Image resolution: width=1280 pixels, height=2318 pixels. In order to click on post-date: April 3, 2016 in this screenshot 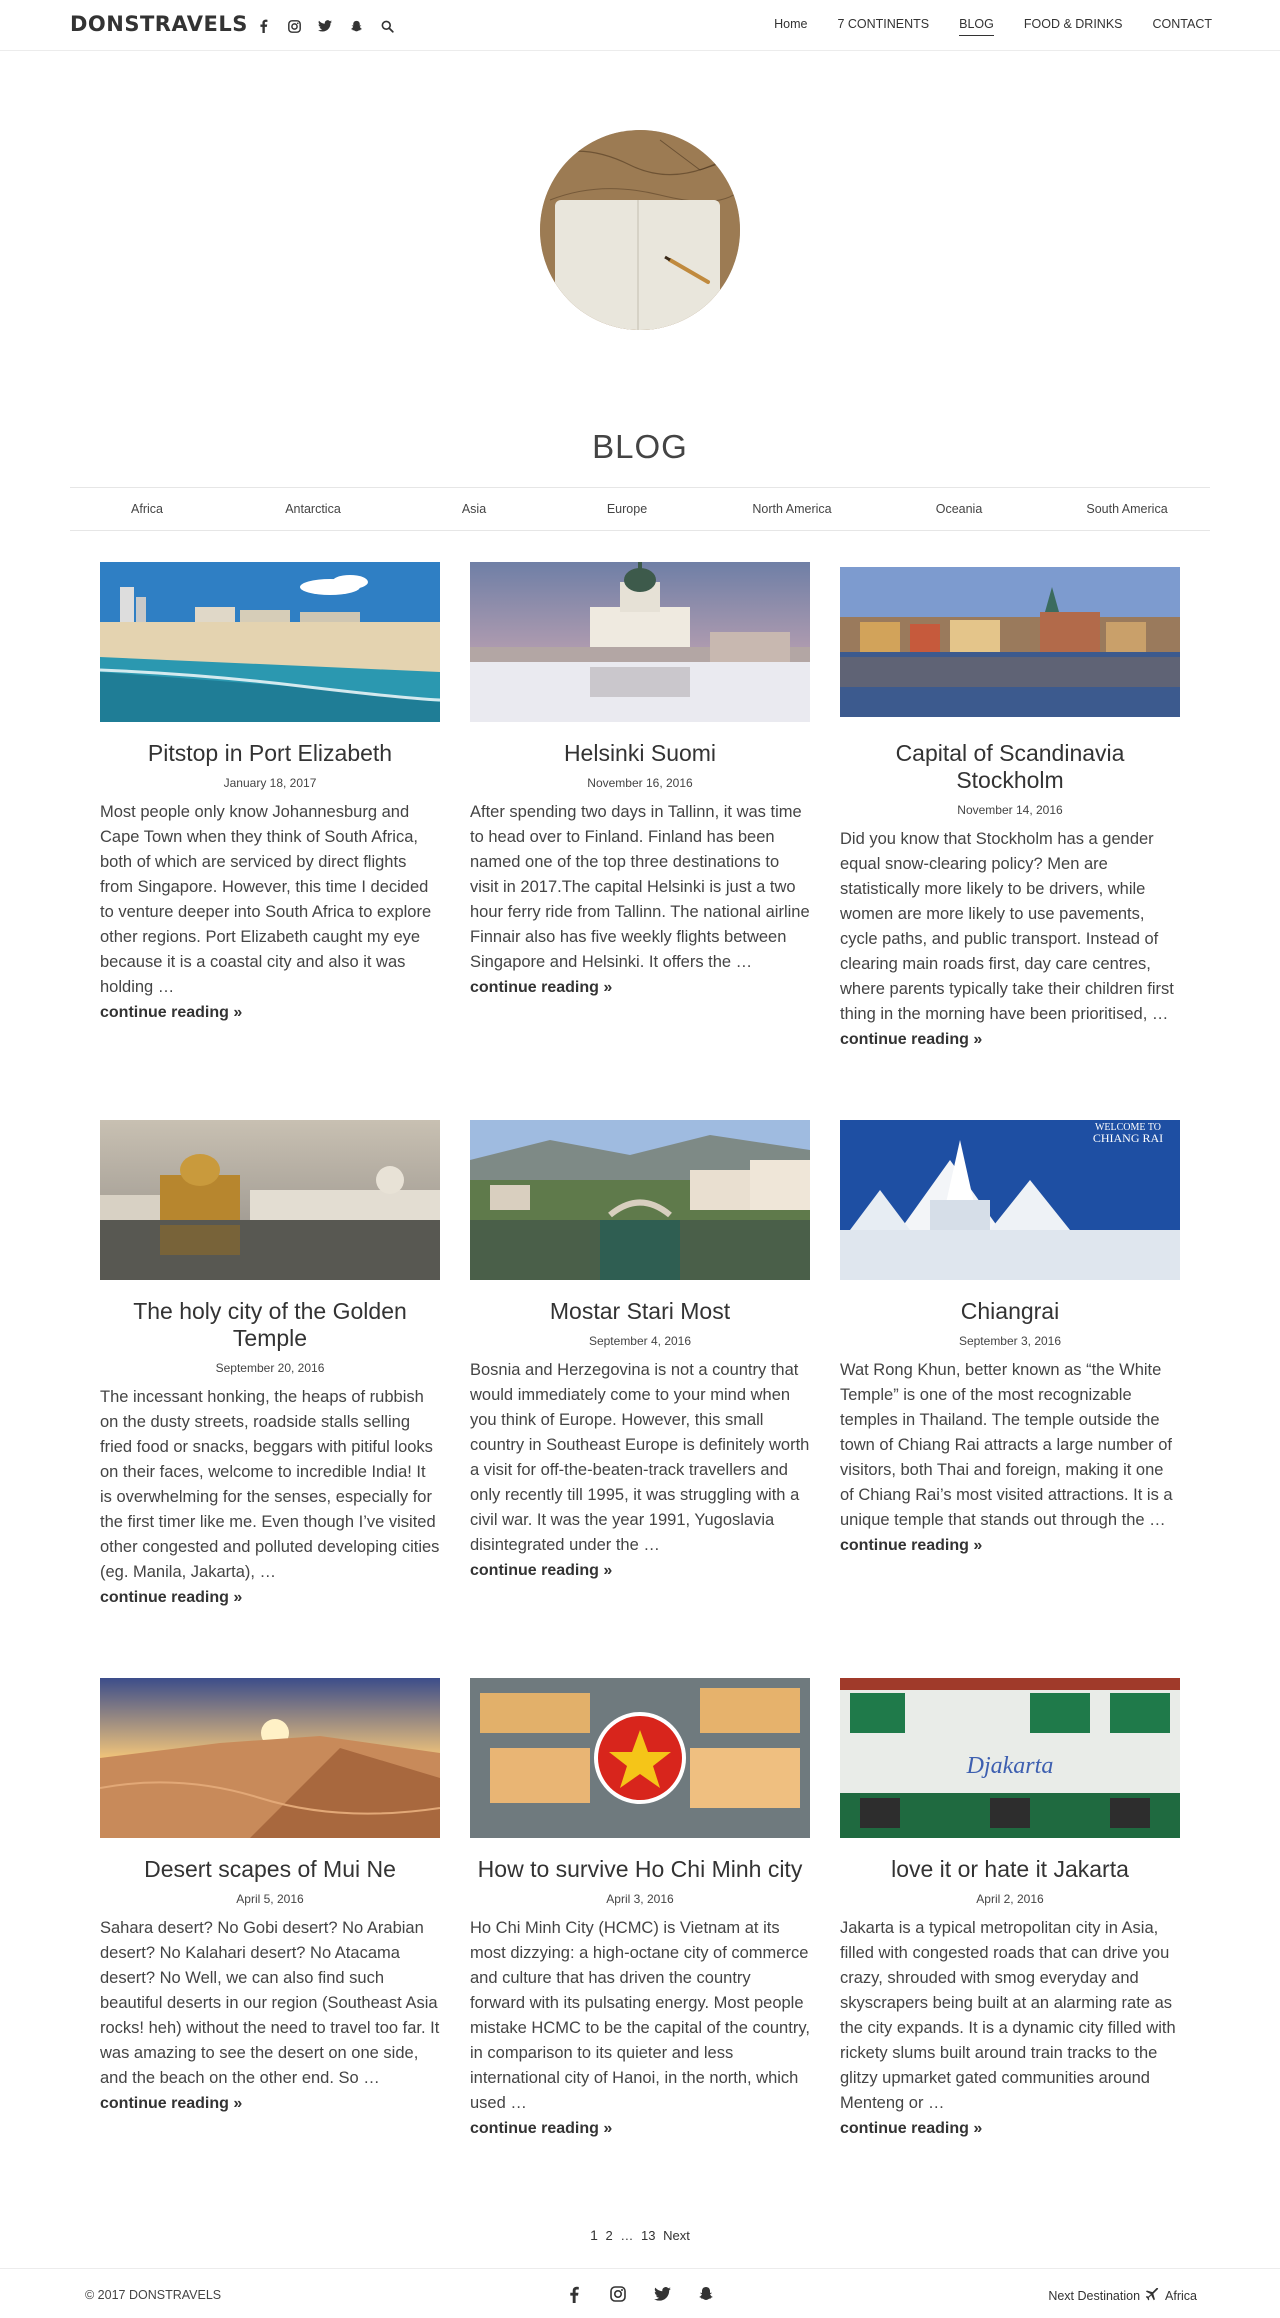, I will do `click(640, 1899)`.